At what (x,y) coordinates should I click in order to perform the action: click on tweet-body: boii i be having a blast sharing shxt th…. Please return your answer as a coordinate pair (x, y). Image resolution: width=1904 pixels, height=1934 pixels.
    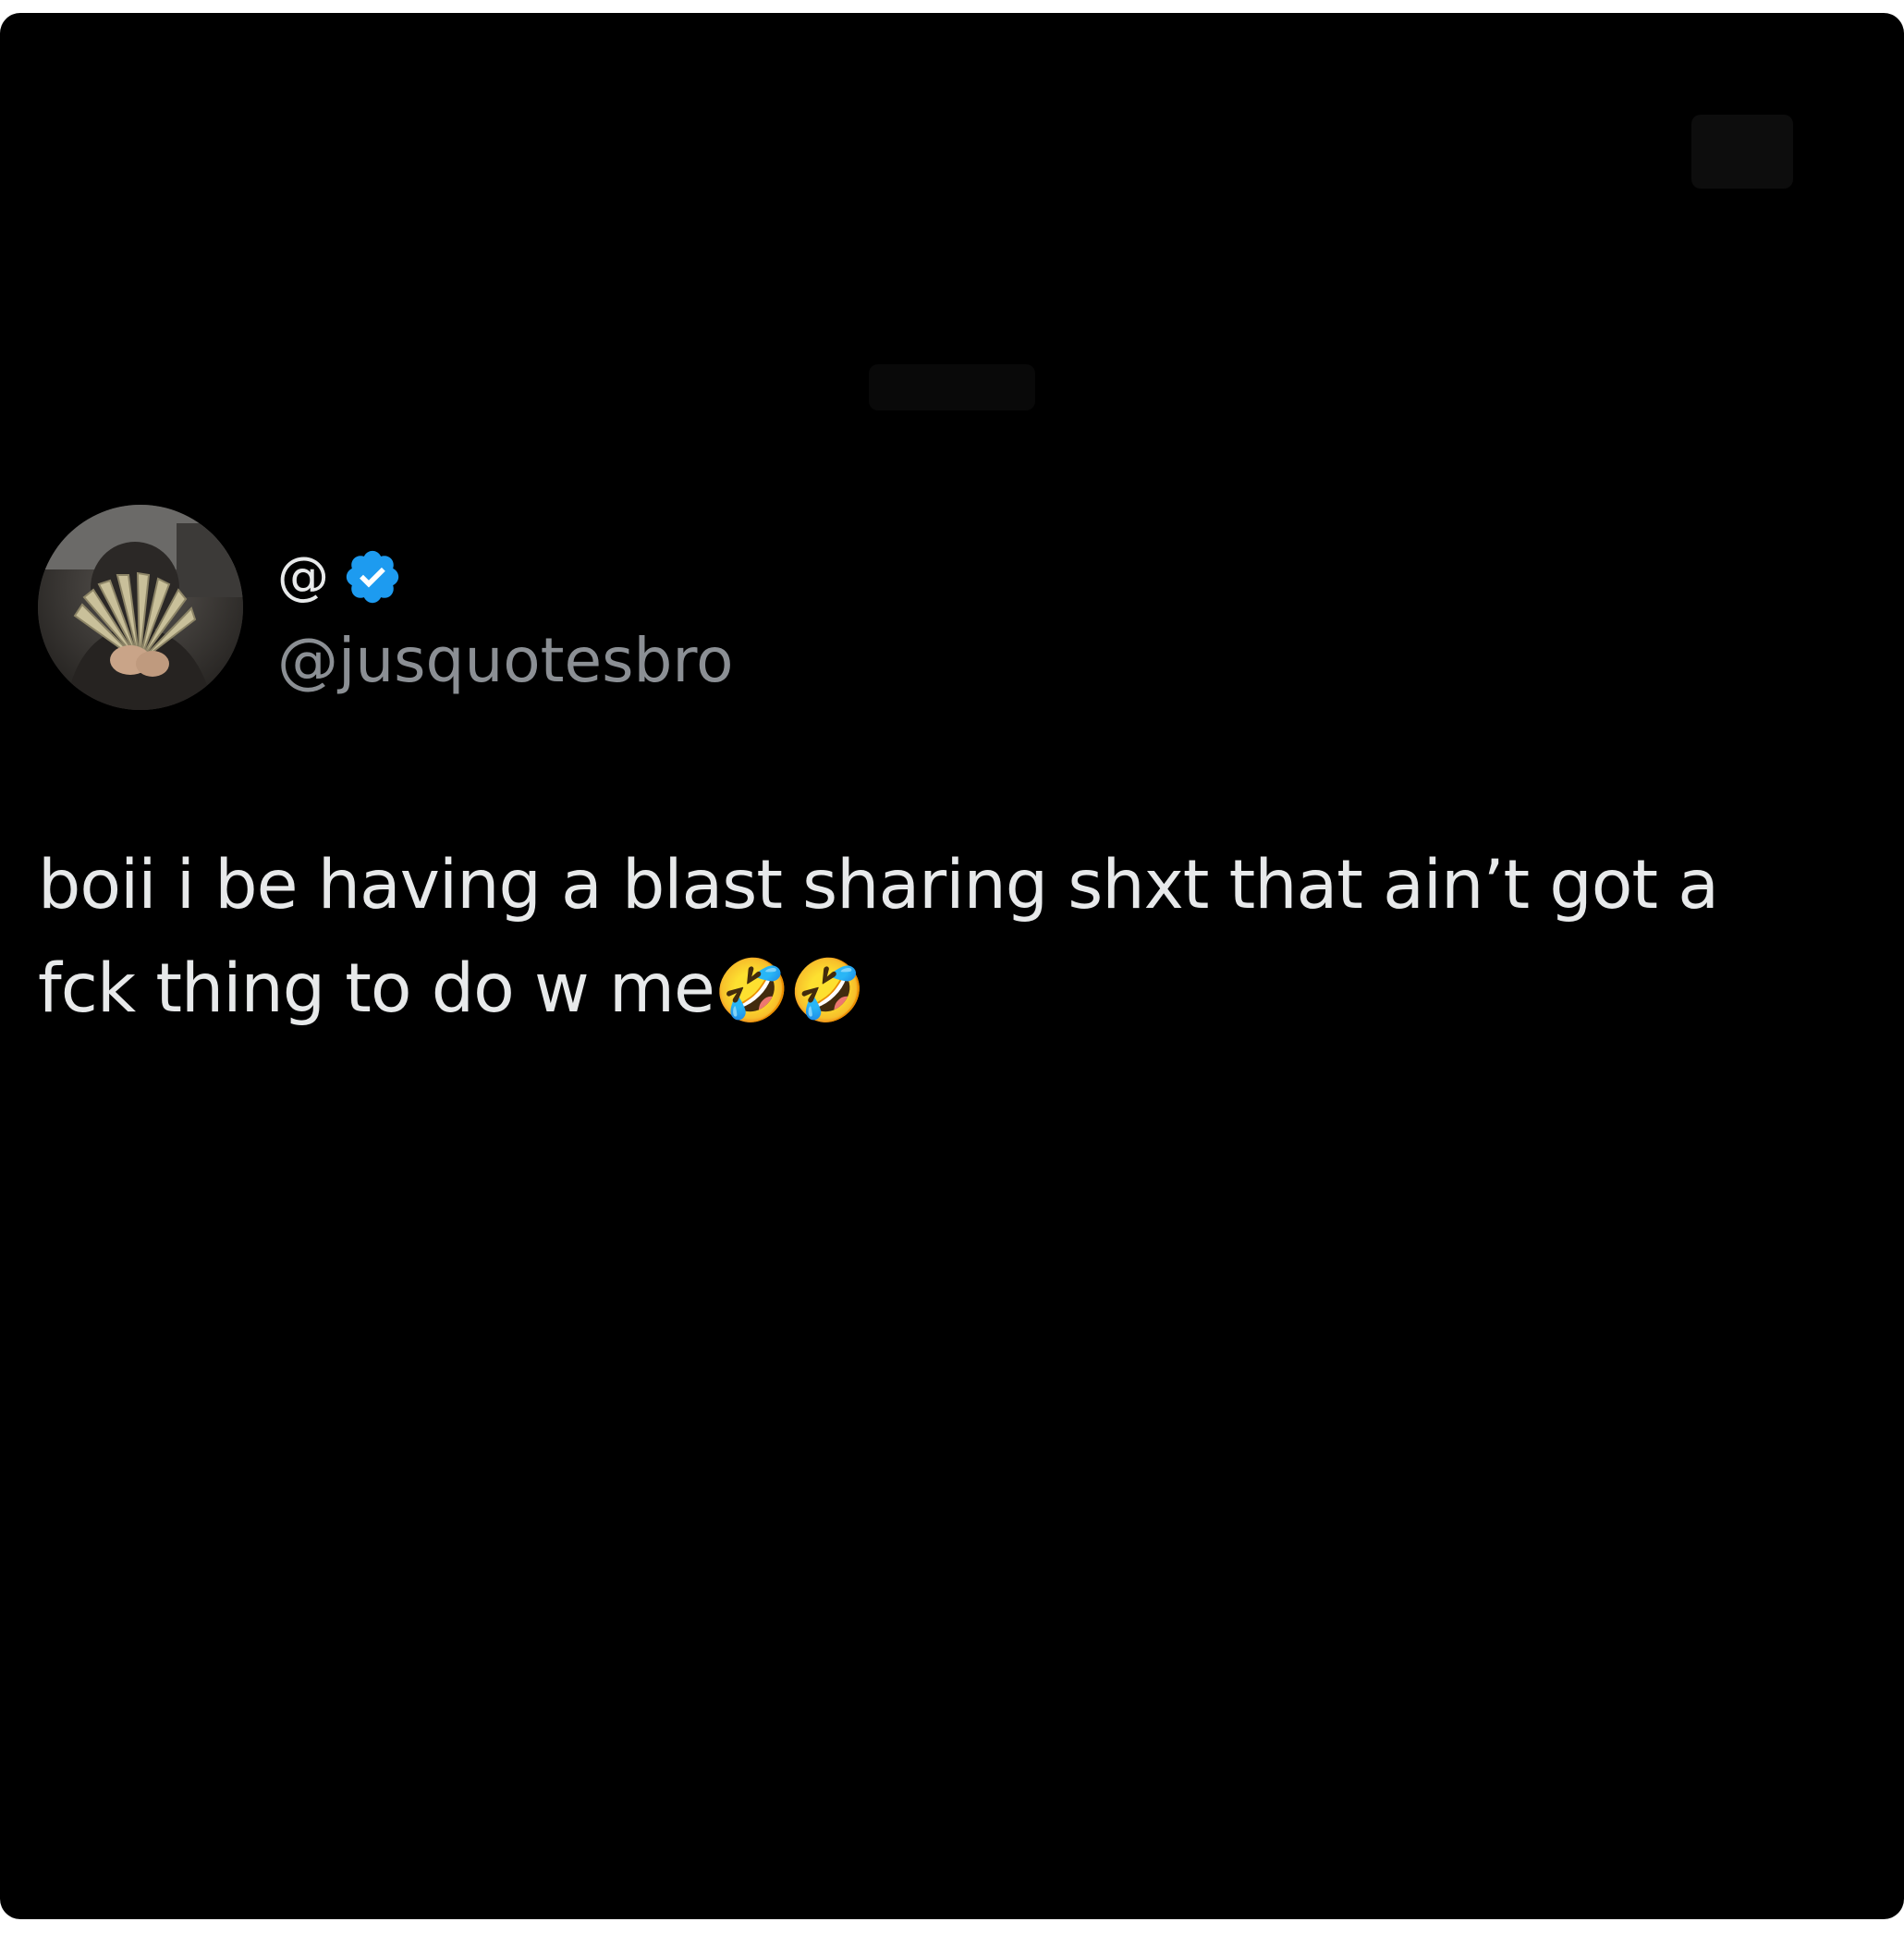
    Looking at the image, I should click on (878, 937).